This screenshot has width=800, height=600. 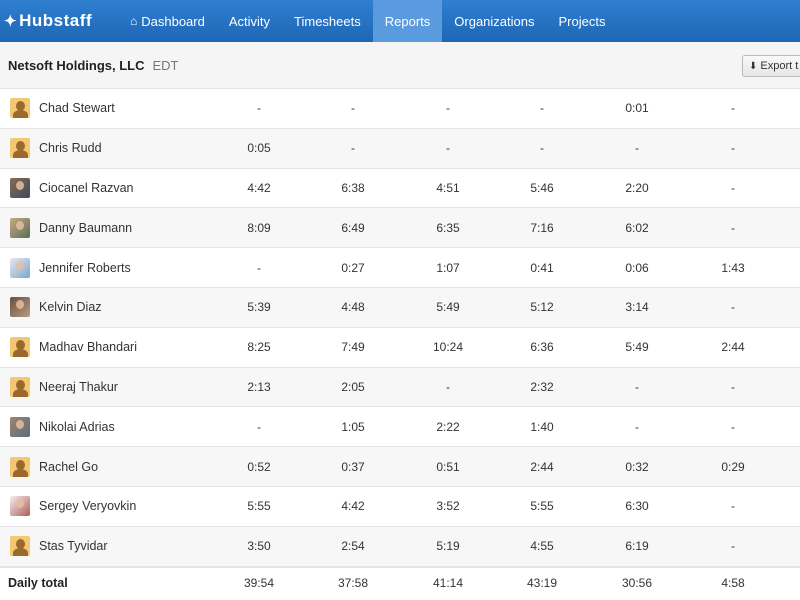 I want to click on nav-activity-label: Activity, so click(x=249, y=21).